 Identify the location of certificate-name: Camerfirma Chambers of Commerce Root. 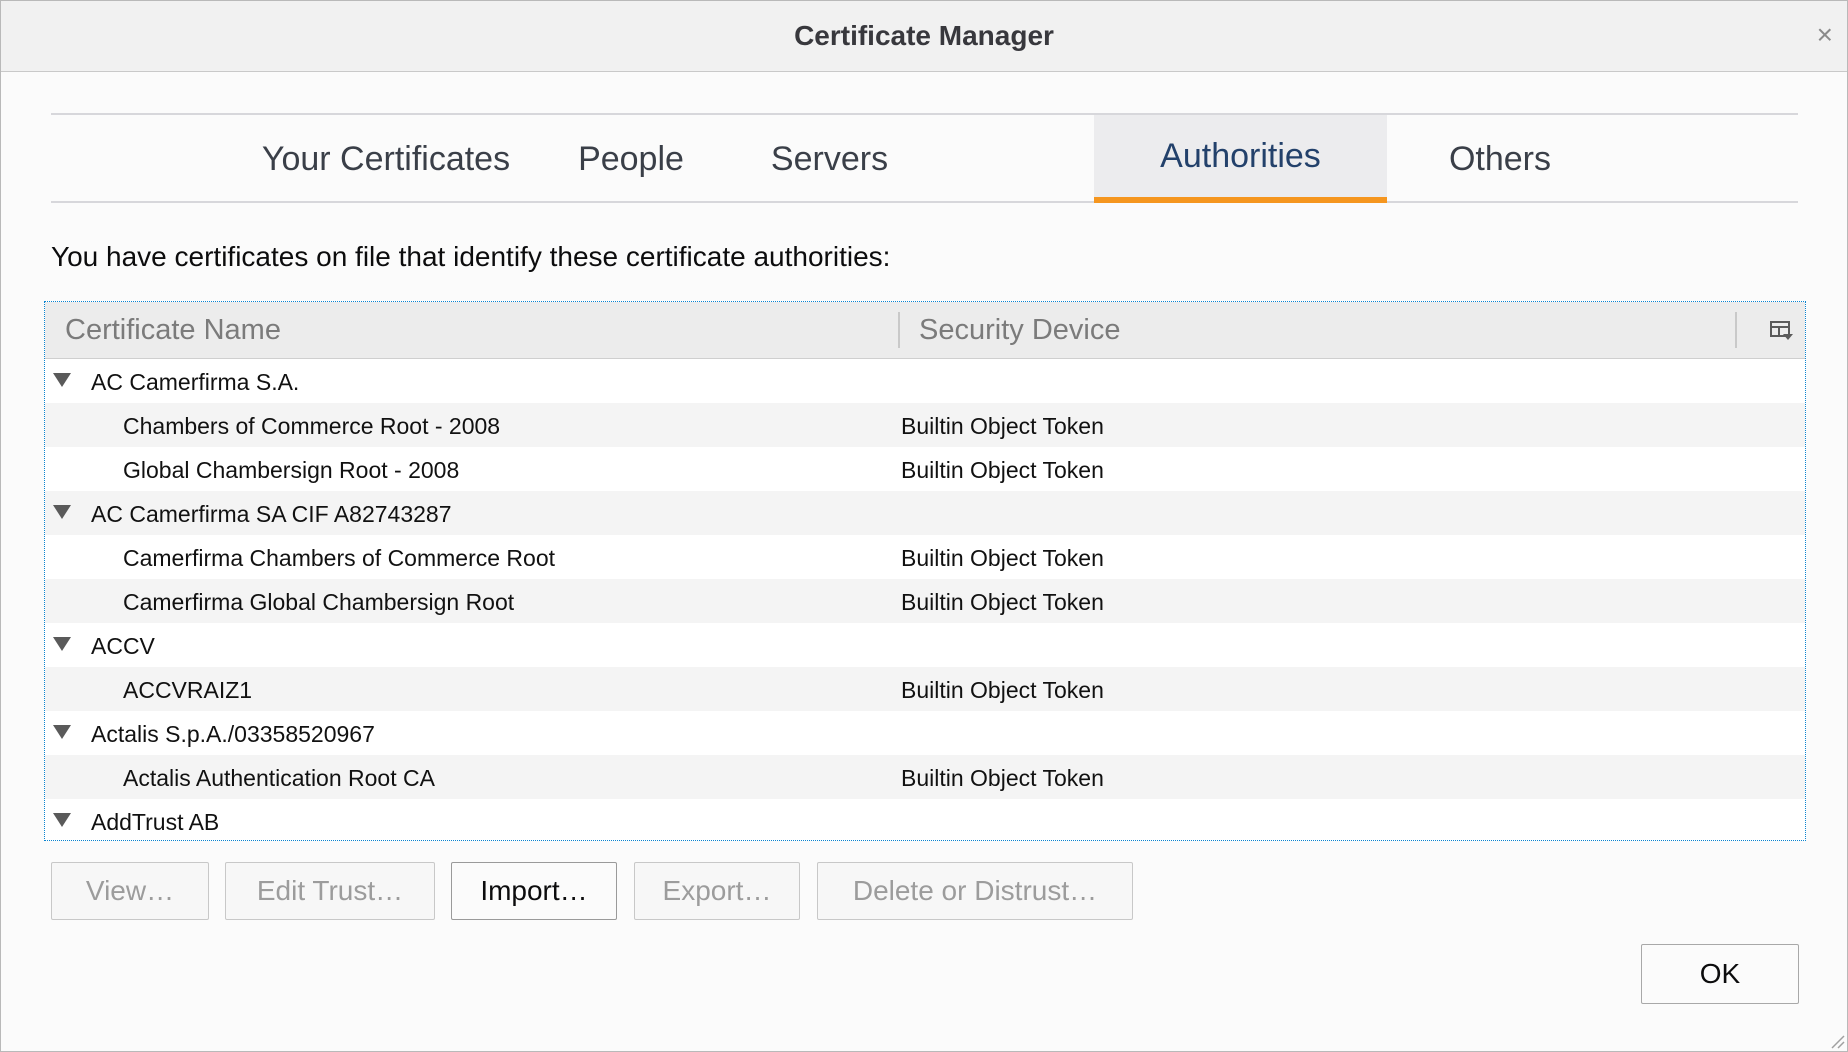
(339, 558).